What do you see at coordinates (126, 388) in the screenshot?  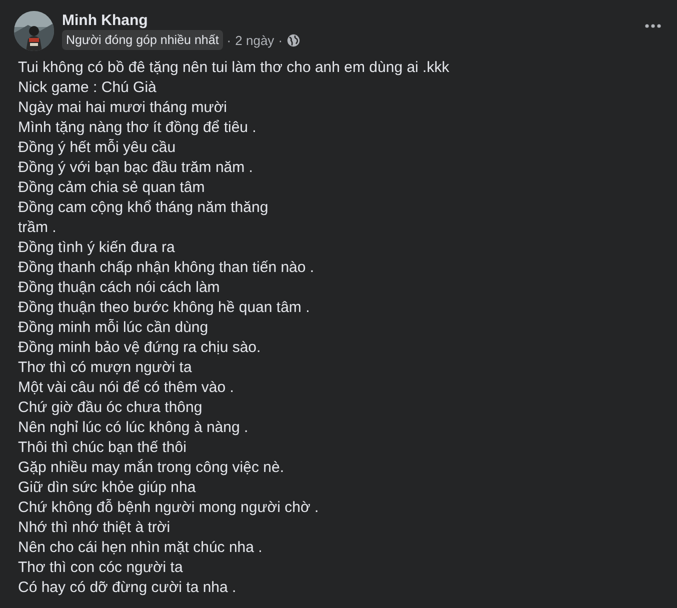 I see `post-text-line: Một vài câu nói để có thêm vào .` at bounding box center [126, 388].